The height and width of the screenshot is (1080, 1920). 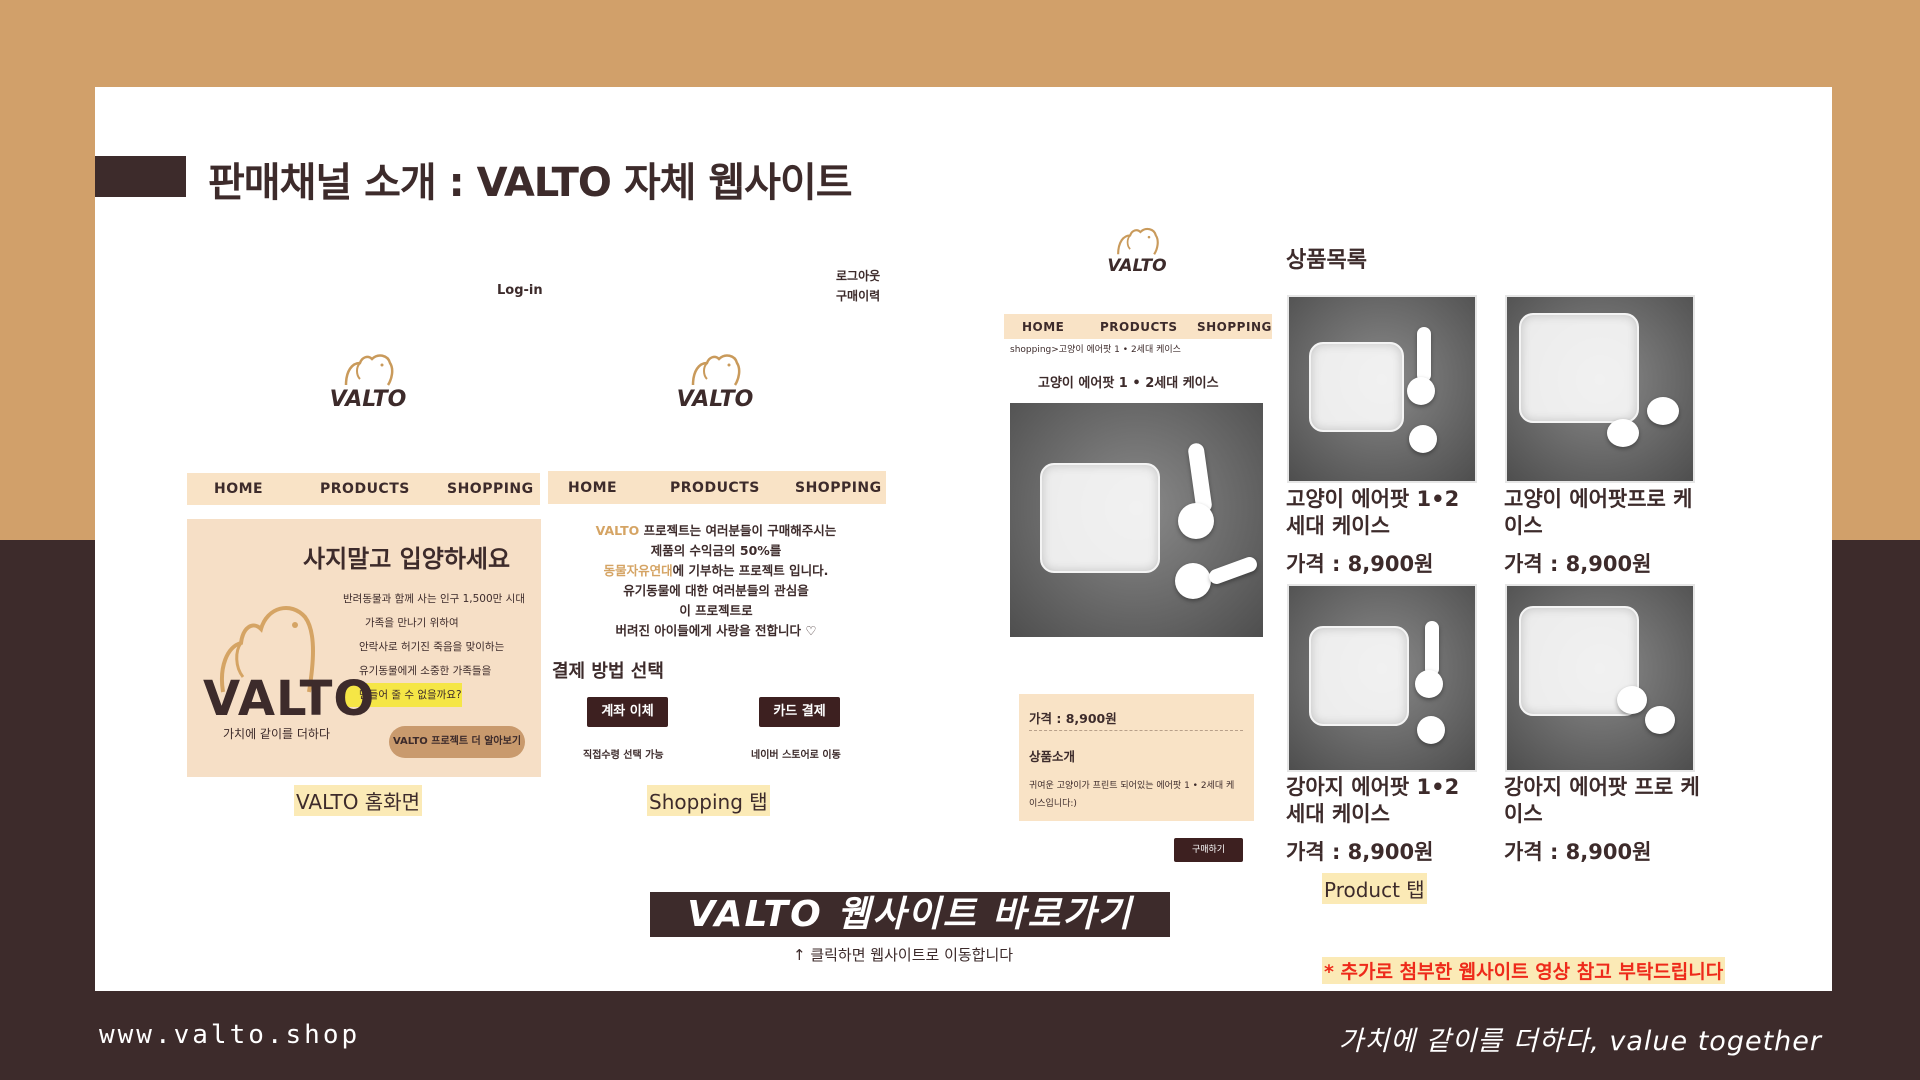 I want to click on product-image-dog-pro, so click(x=1600, y=678).